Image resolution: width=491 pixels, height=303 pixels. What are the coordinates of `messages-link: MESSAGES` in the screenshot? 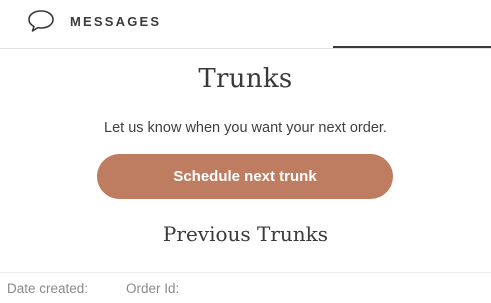 It's located at (93, 21).